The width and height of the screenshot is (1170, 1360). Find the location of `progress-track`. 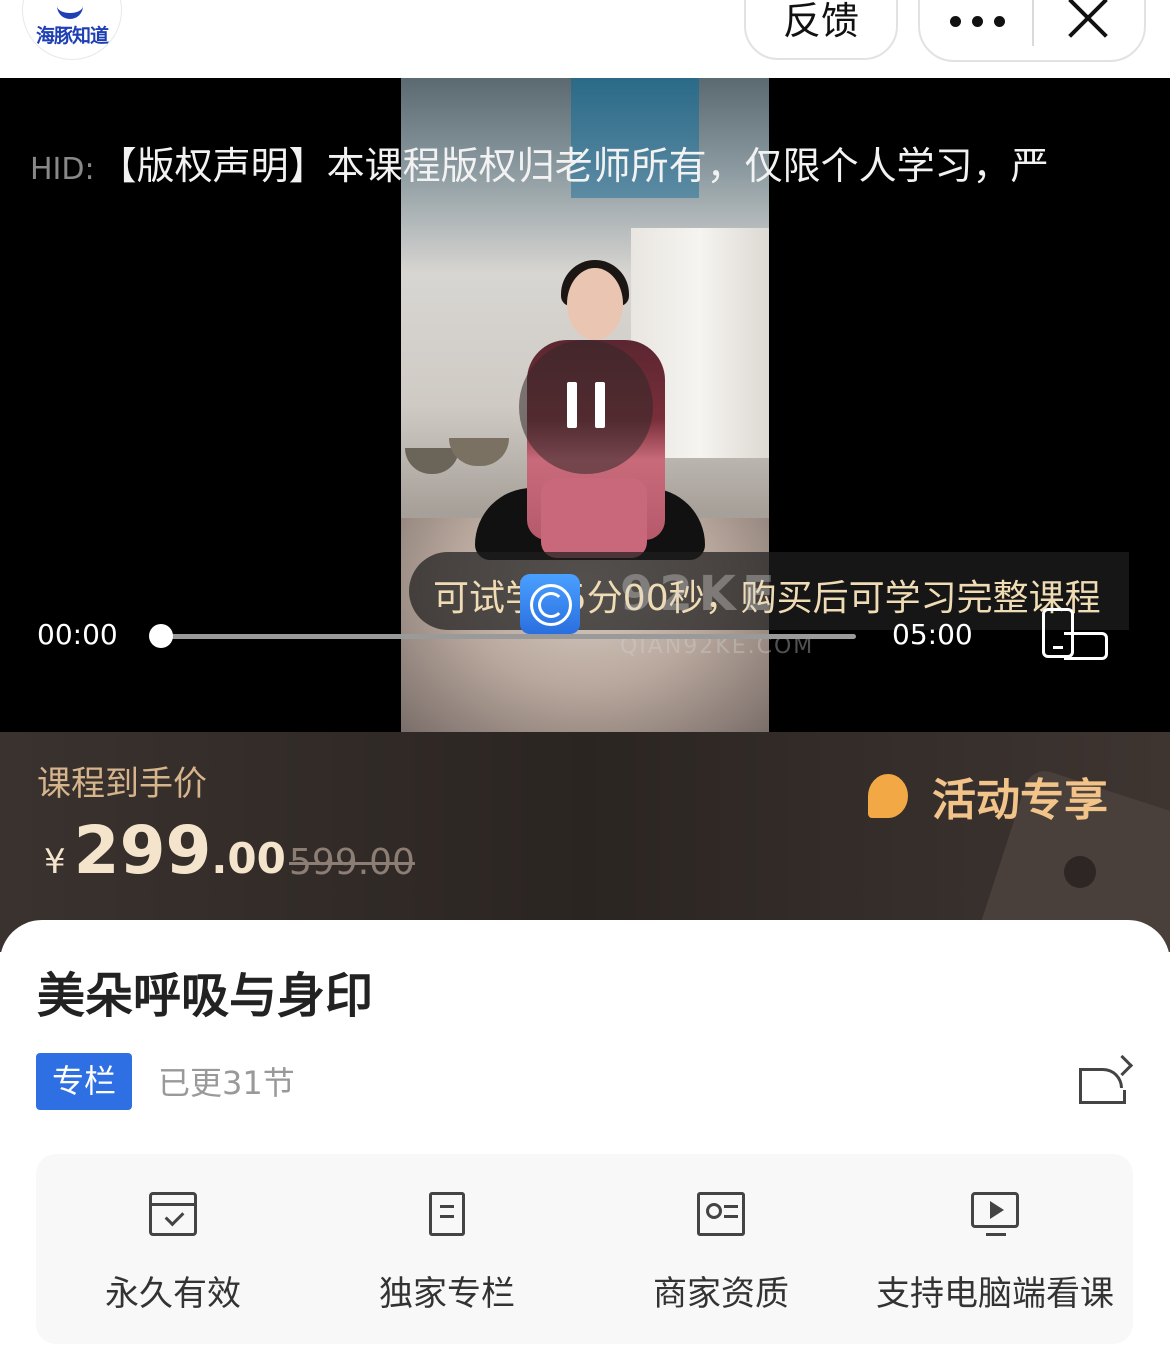

progress-track is located at coordinates (508, 636).